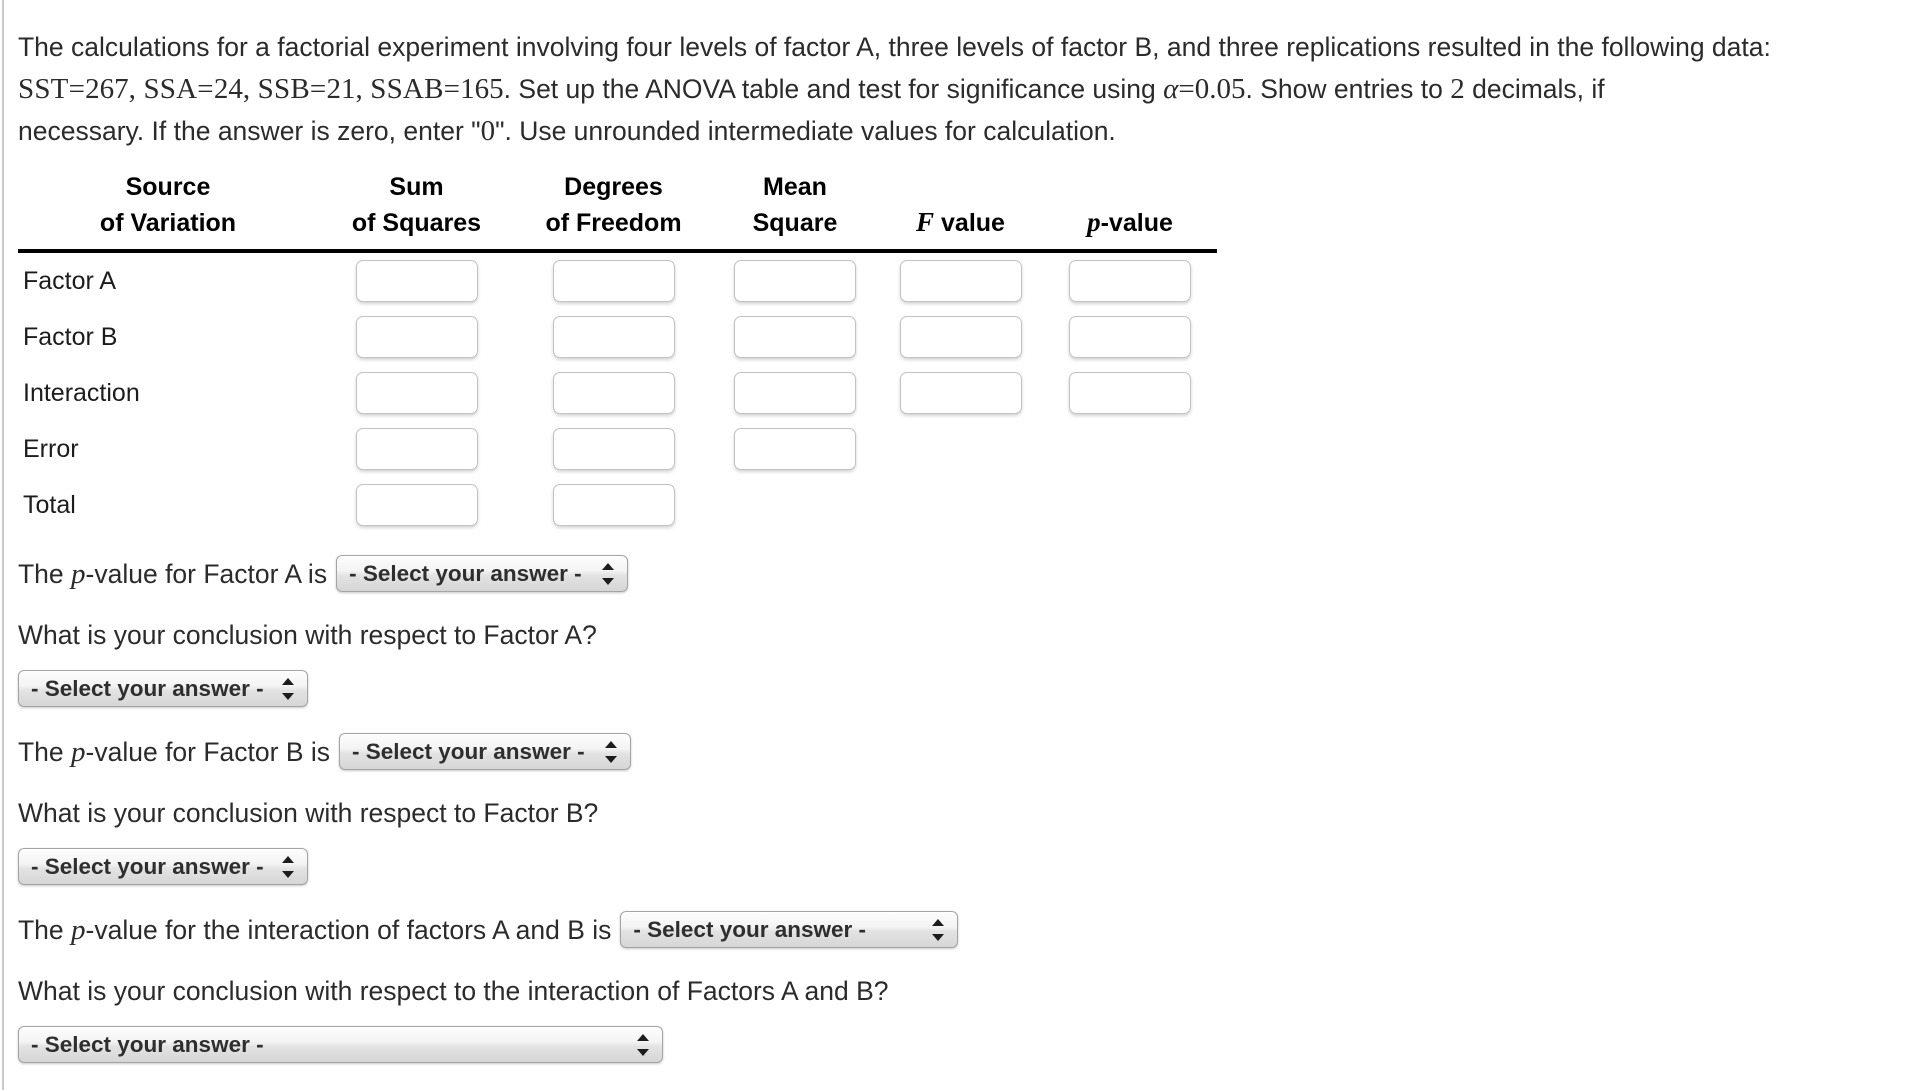 Image resolution: width=1916 pixels, height=1090 pixels. What do you see at coordinates (1457, 89) in the screenshot?
I see `decimals-count: 2` at bounding box center [1457, 89].